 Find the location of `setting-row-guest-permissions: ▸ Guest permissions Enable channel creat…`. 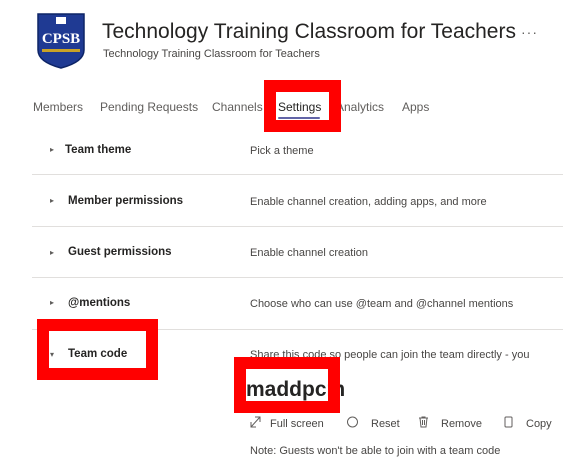

setting-row-guest-permissions: ▸ Guest permissions Enable channel creat… is located at coordinates (297, 252).